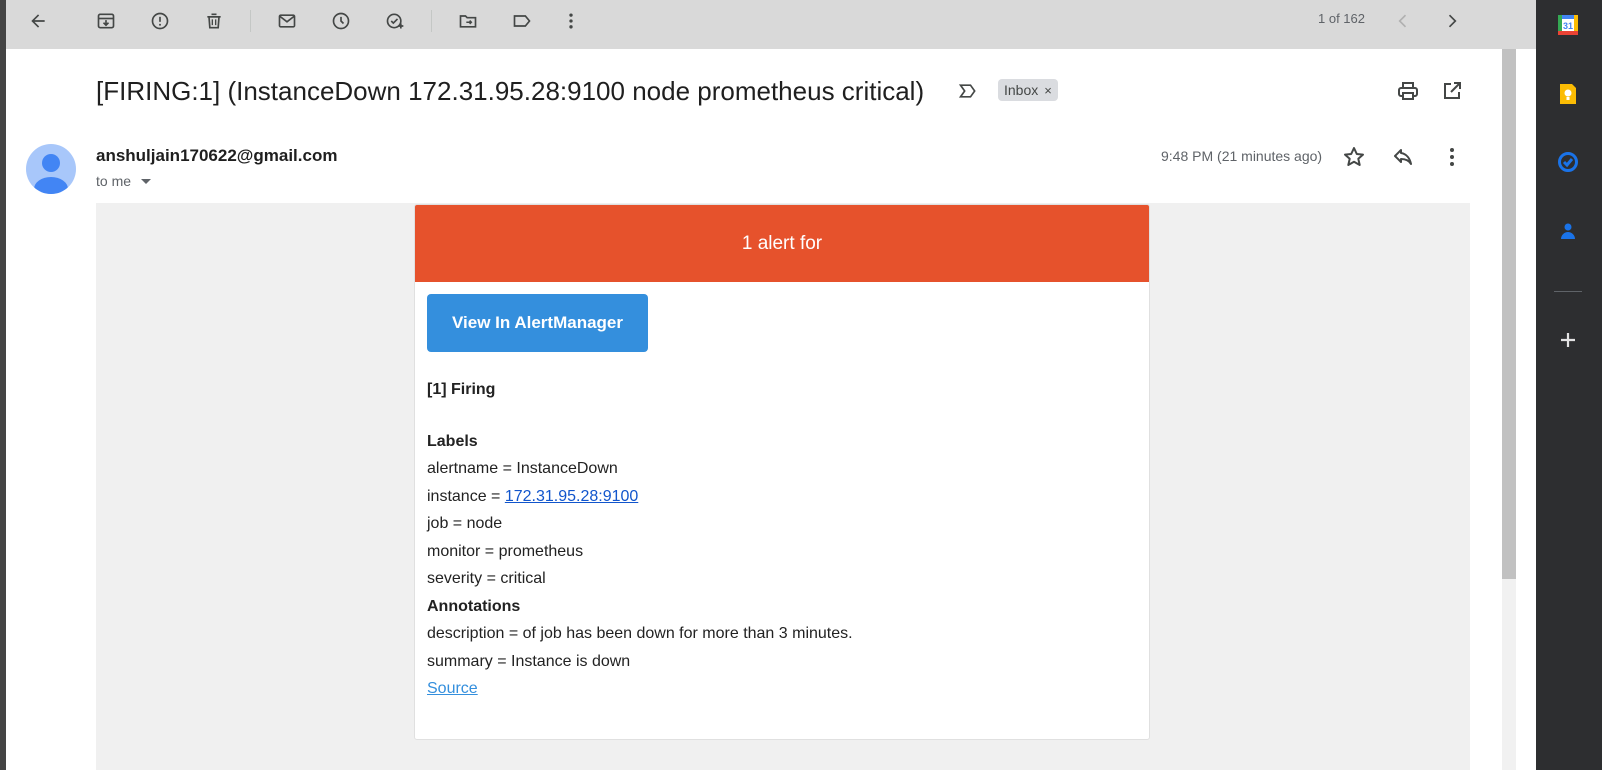  I want to click on newer-icon, so click(1403, 21).